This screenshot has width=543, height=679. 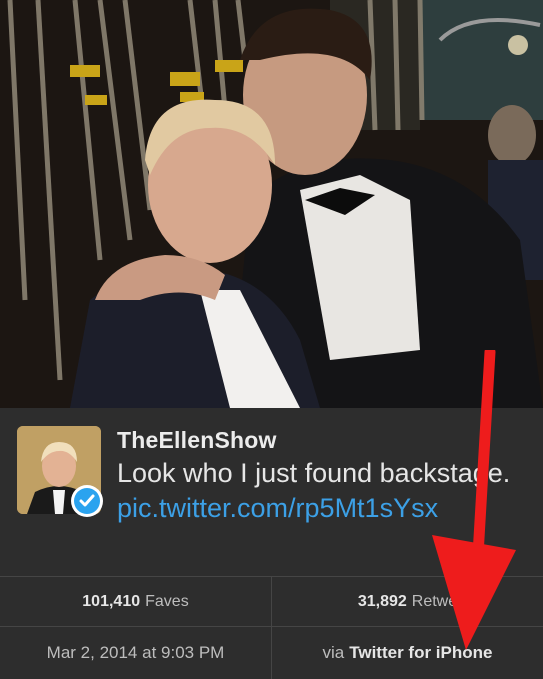 What do you see at coordinates (87, 501) in the screenshot?
I see `verified-badge-icon` at bounding box center [87, 501].